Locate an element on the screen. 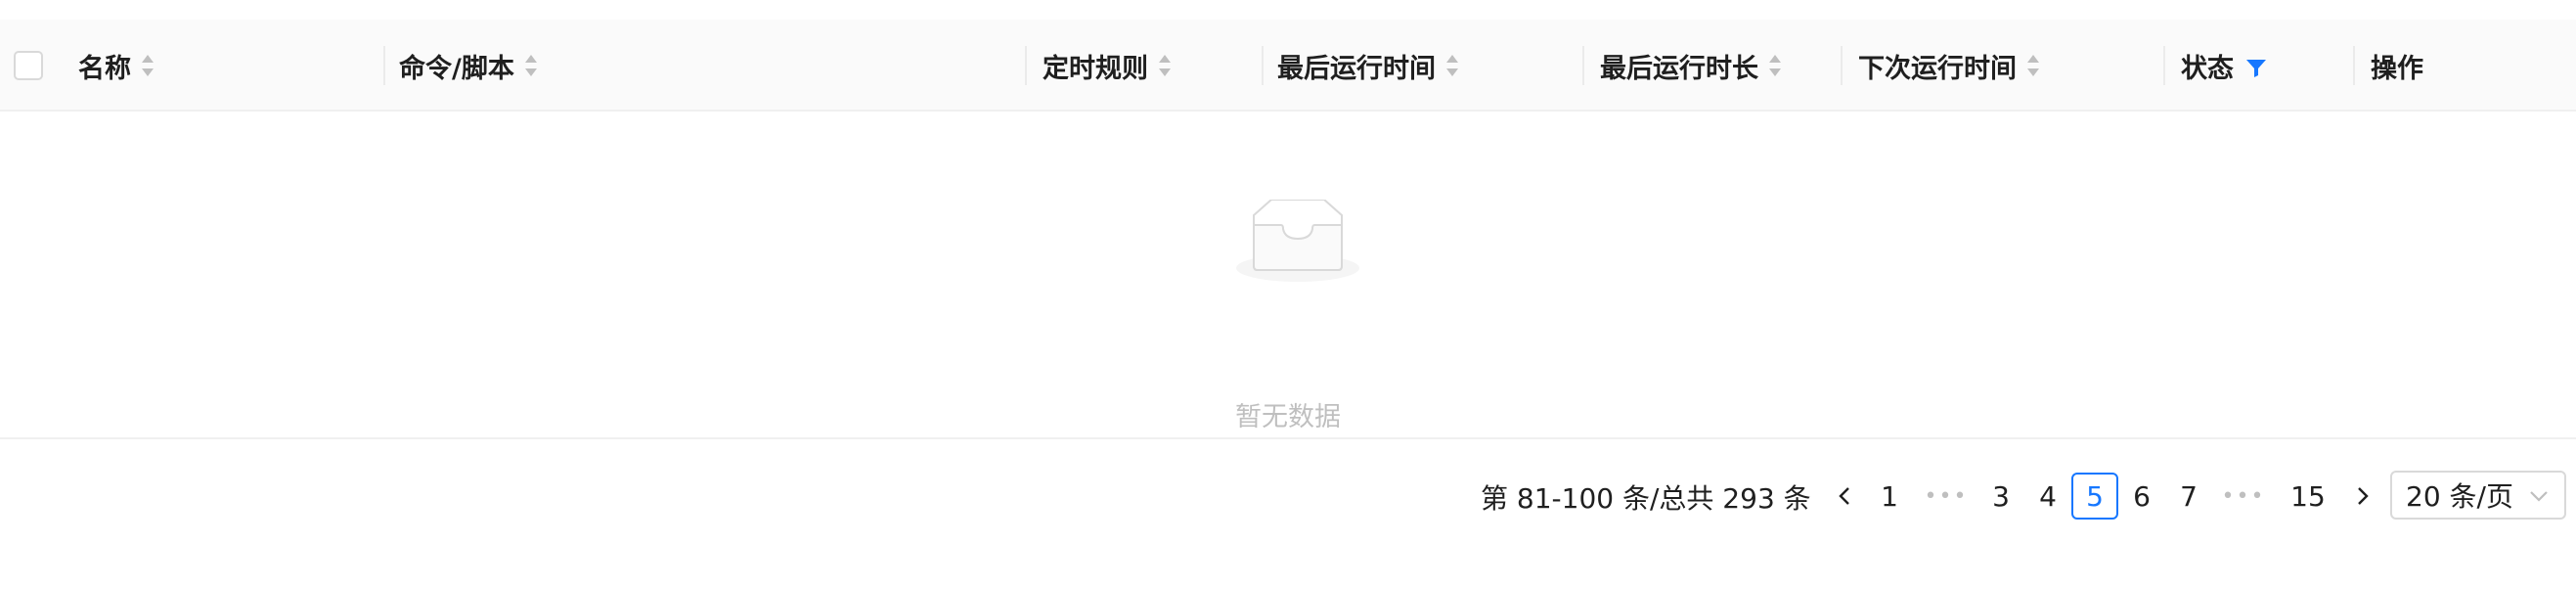 Image resolution: width=2576 pixels, height=589 pixels. page-item-current: 5 is located at coordinates (2094, 497).